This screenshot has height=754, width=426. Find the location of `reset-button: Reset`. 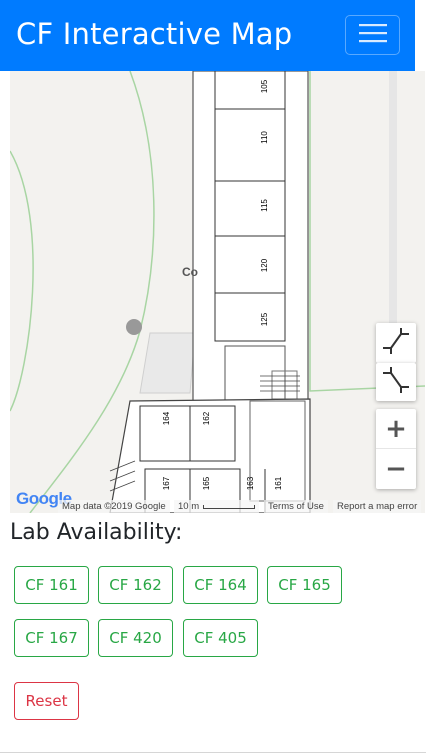

reset-button: Reset is located at coordinates (46, 701).